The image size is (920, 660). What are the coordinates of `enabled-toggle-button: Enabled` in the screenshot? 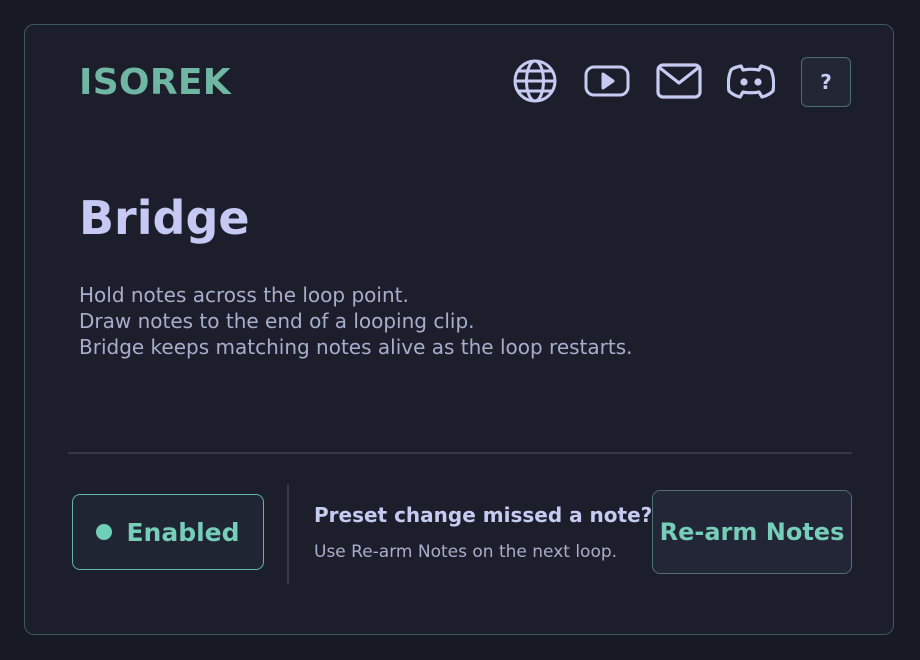 It's located at (168, 532).